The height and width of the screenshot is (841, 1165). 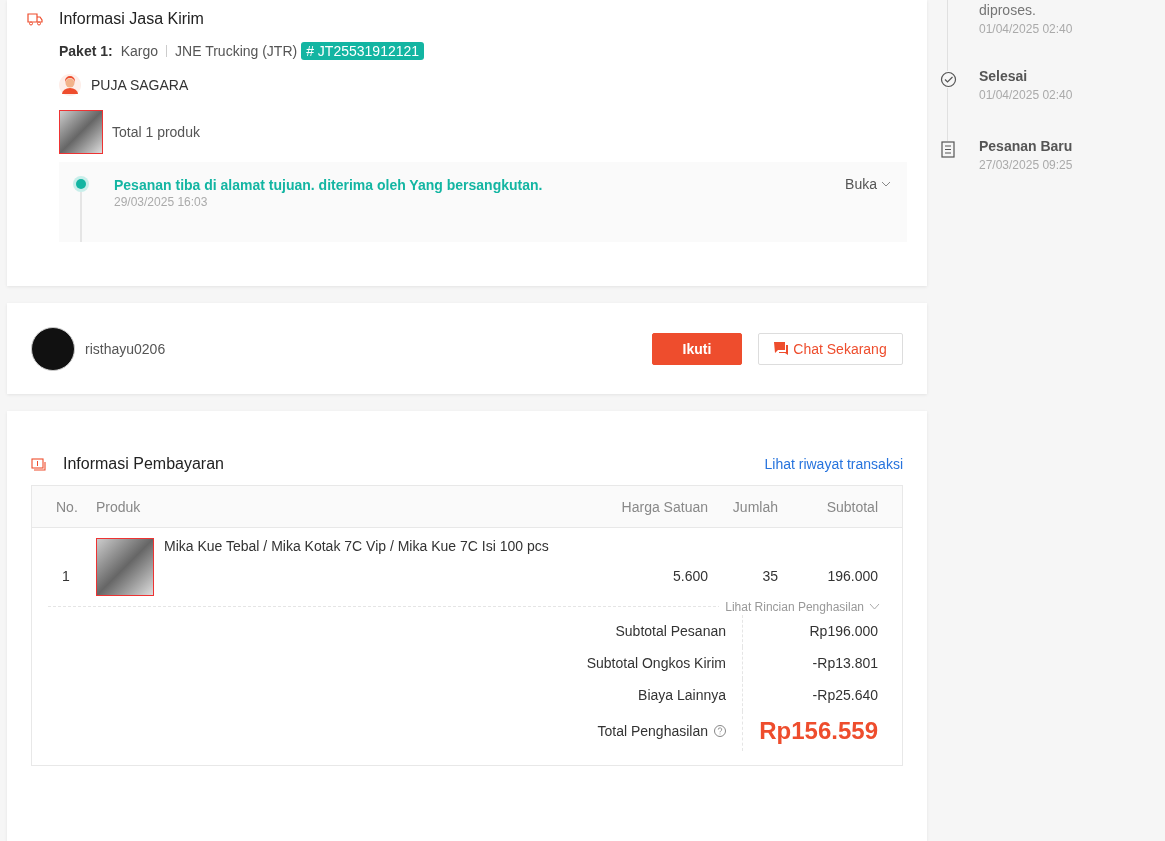 What do you see at coordinates (140, 85) in the screenshot?
I see `recipient-name: PUJA SAGARA` at bounding box center [140, 85].